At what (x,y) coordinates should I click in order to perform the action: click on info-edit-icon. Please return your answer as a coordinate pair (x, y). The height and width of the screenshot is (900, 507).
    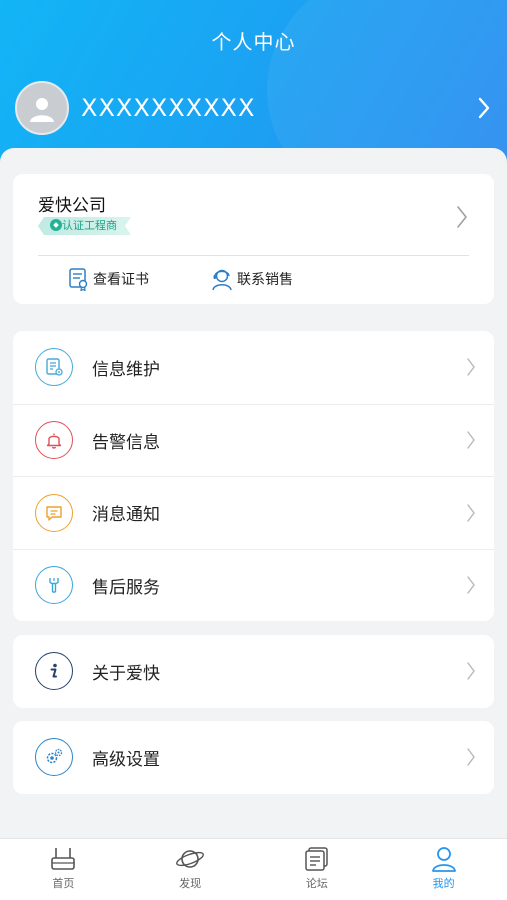
    Looking at the image, I should click on (54, 367).